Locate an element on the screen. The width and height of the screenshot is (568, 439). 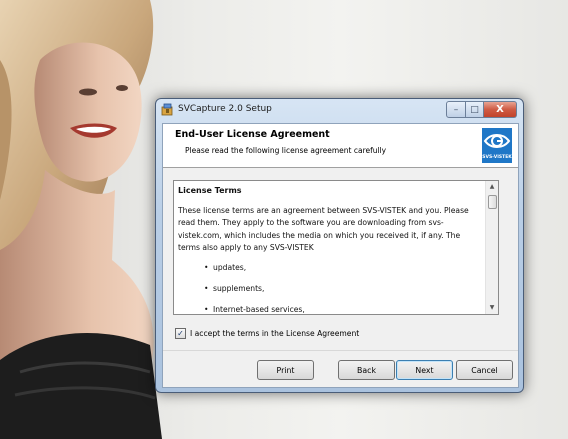
back-button: Back is located at coordinates (366, 370).